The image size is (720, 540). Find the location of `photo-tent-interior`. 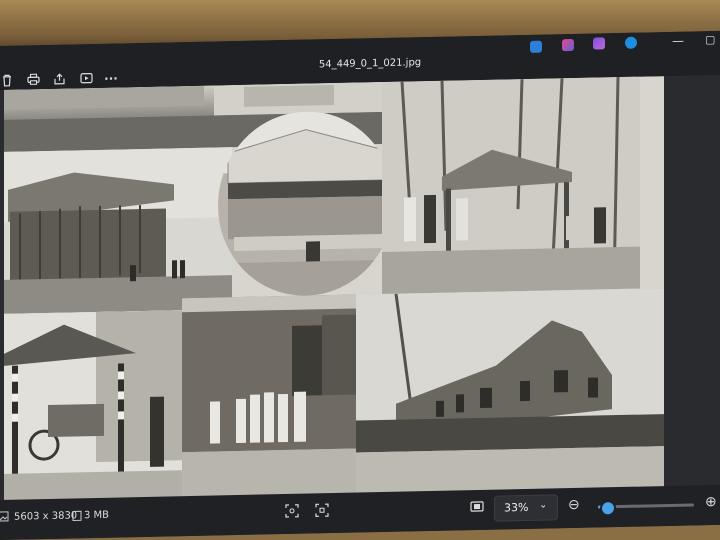

photo-tent-interior is located at coordinates (306, 203).